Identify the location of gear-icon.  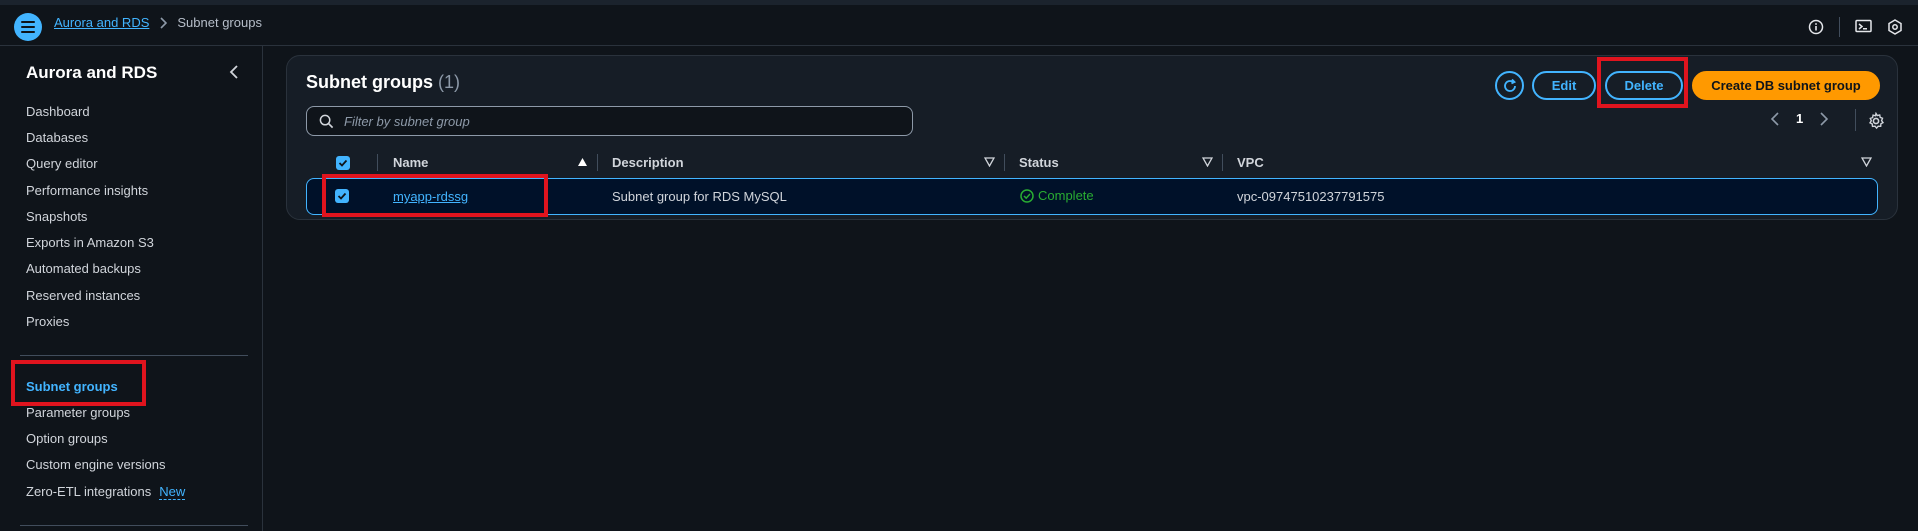
(1876, 120).